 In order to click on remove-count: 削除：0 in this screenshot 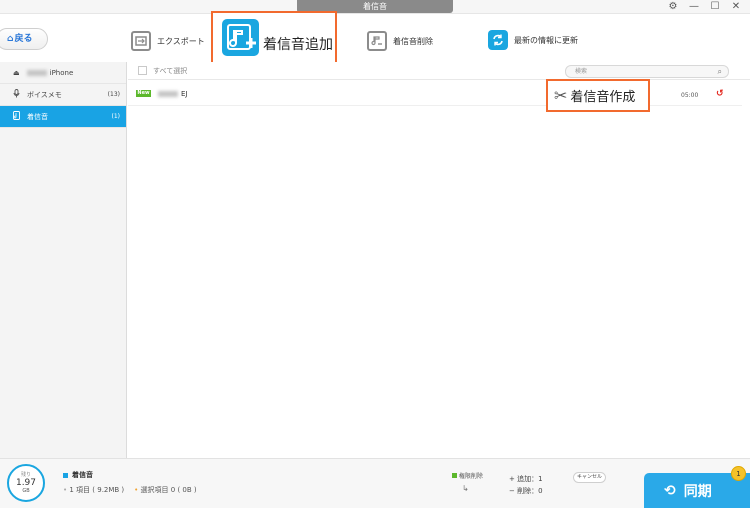, I will do `click(530, 491)`.